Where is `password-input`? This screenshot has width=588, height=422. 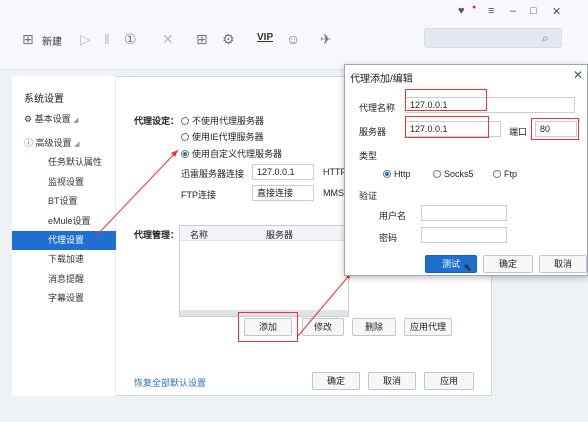
password-input is located at coordinates (464, 235).